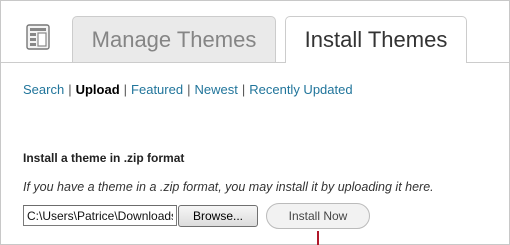  What do you see at coordinates (38, 37) in the screenshot?
I see `appearance-icon` at bounding box center [38, 37].